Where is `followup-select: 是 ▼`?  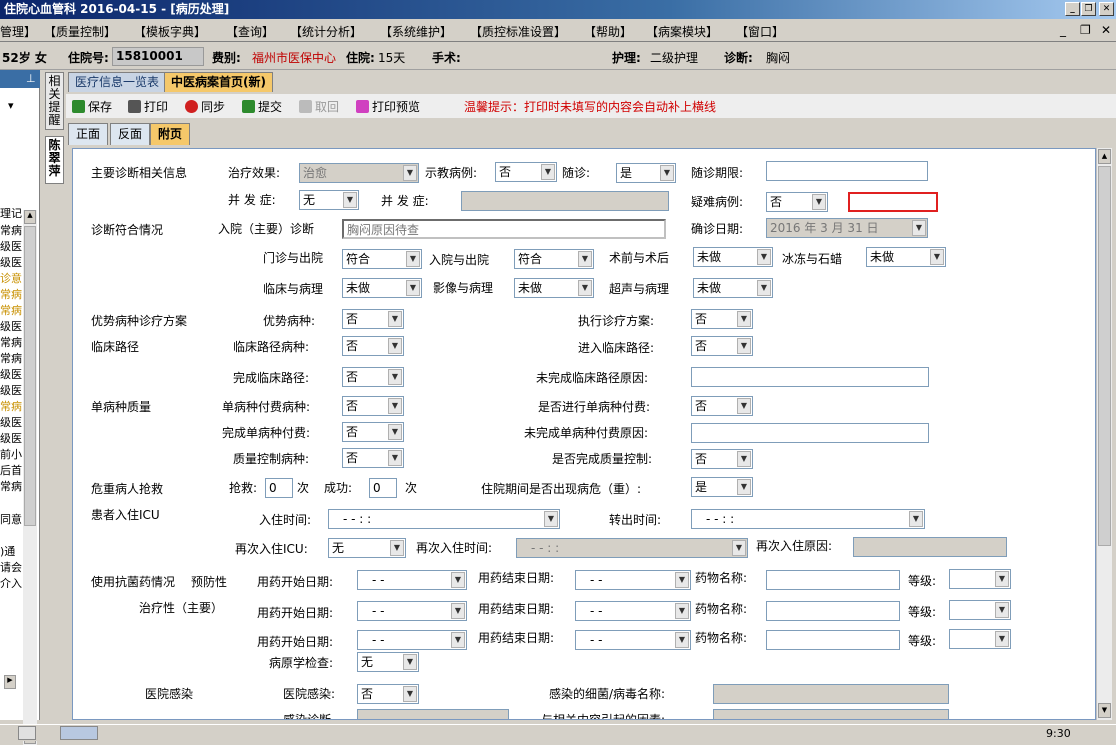 followup-select: 是 ▼ is located at coordinates (646, 173).